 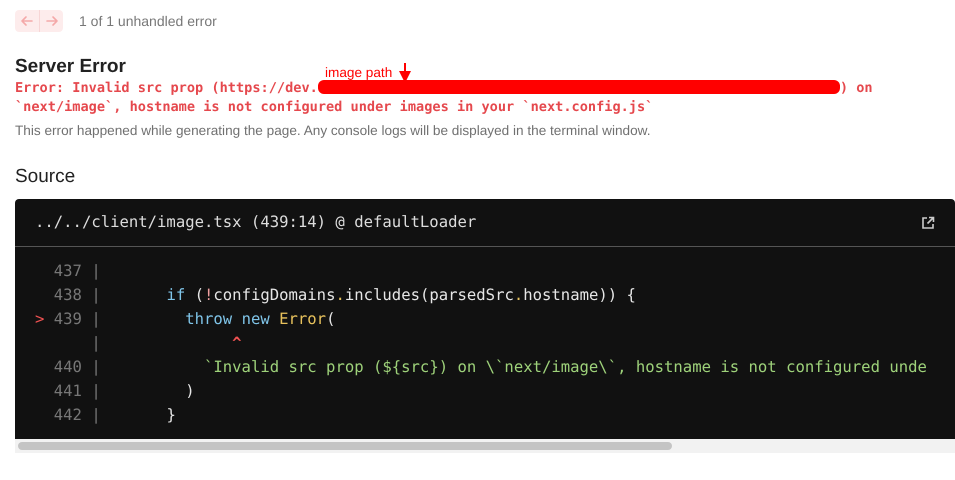 What do you see at coordinates (260, 319) in the screenshot?
I see `code-line: throw new Error(` at bounding box center [260, 319].